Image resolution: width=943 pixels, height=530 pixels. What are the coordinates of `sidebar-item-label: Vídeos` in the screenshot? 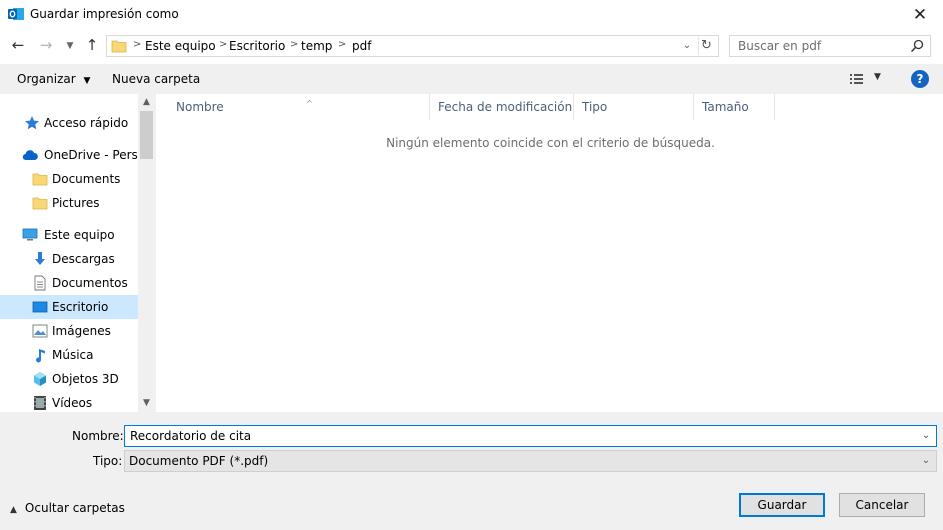 It's located at (72, 403).